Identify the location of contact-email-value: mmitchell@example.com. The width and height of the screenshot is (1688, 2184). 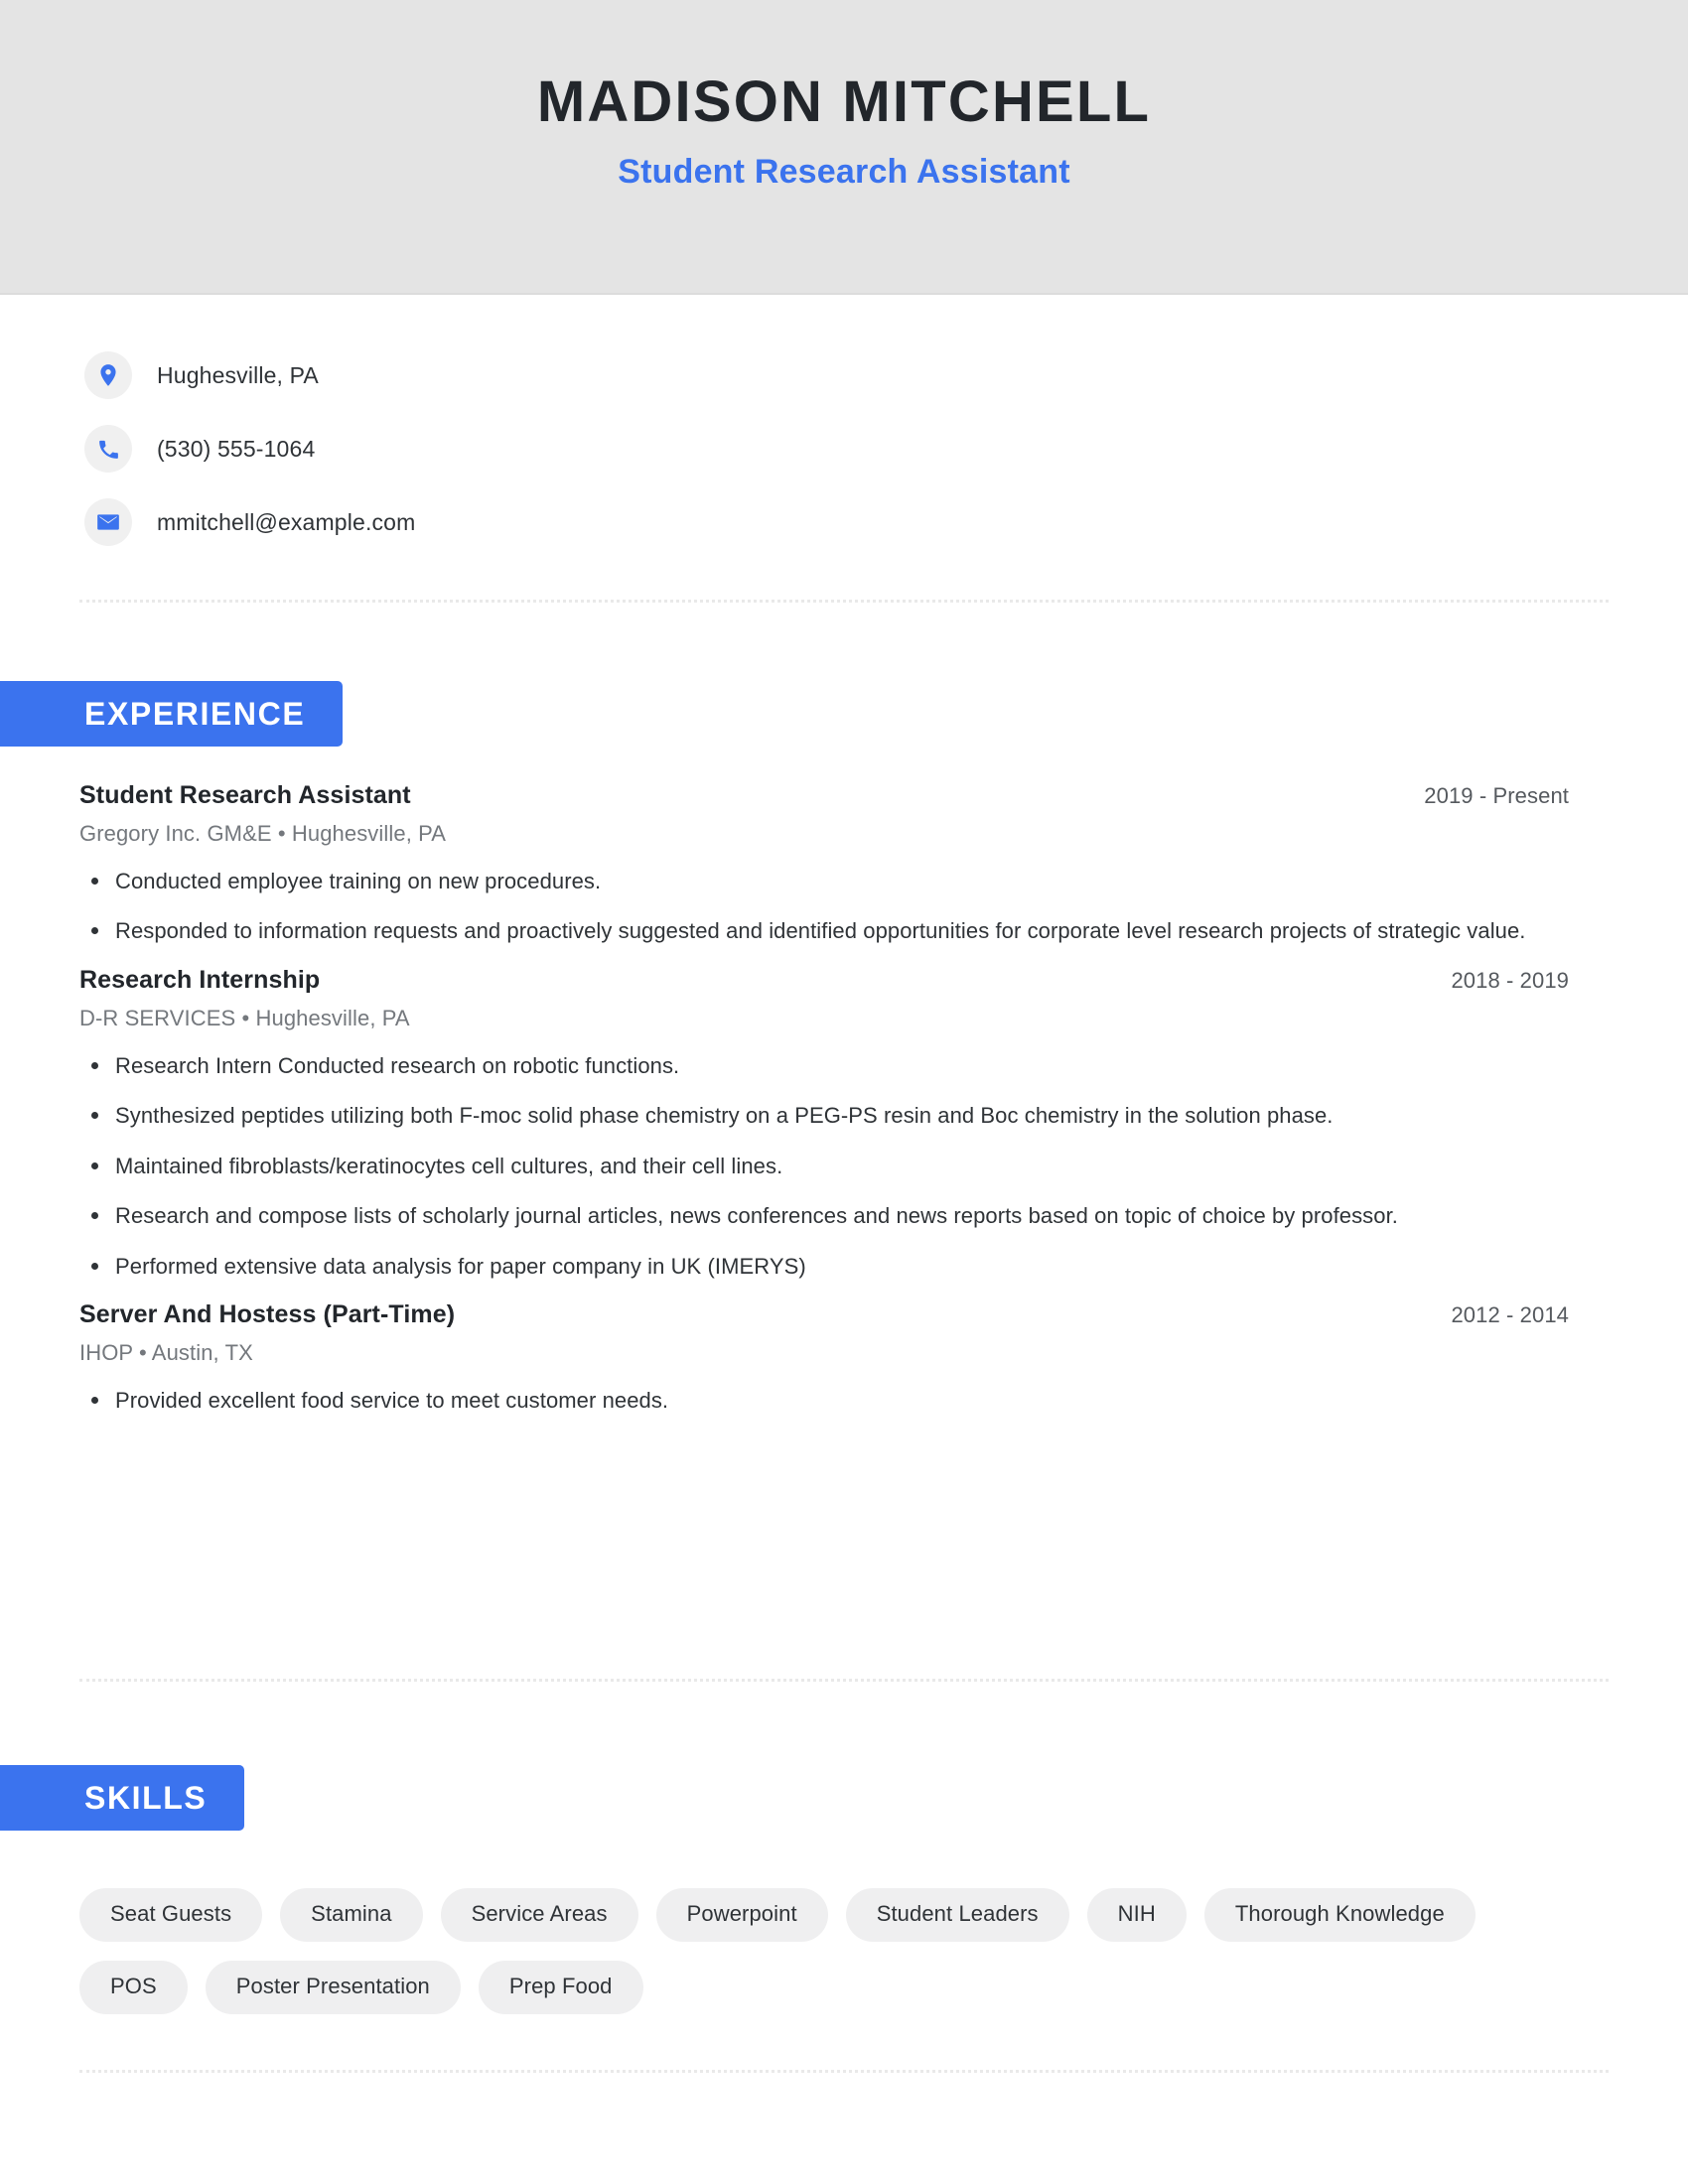
(286, 521).